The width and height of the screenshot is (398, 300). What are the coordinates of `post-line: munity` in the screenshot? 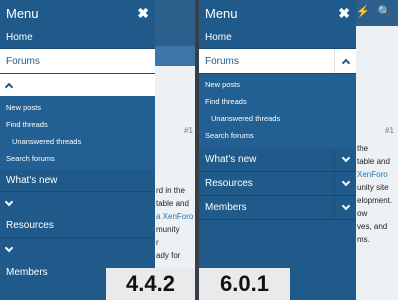 It's located at (168, 229).